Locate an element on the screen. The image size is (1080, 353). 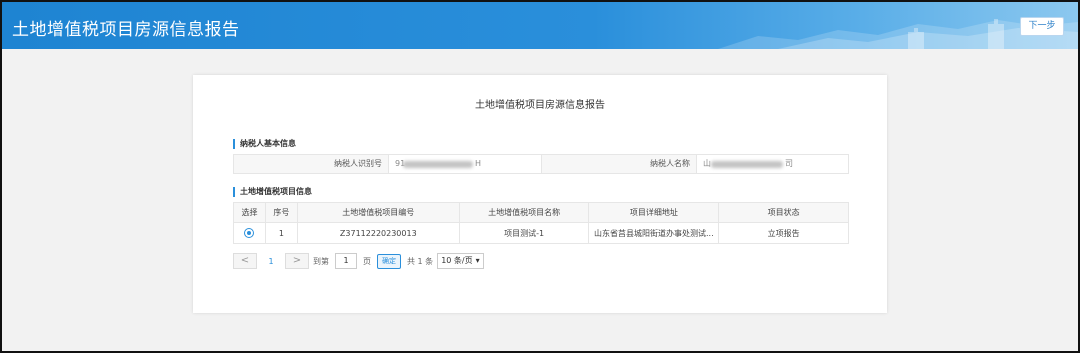
table-header-row: 选择 序号 土地增值税项目编号 土地增值税项目名称 项目详细地址 项目状态 is located at coordinates (541, 212).